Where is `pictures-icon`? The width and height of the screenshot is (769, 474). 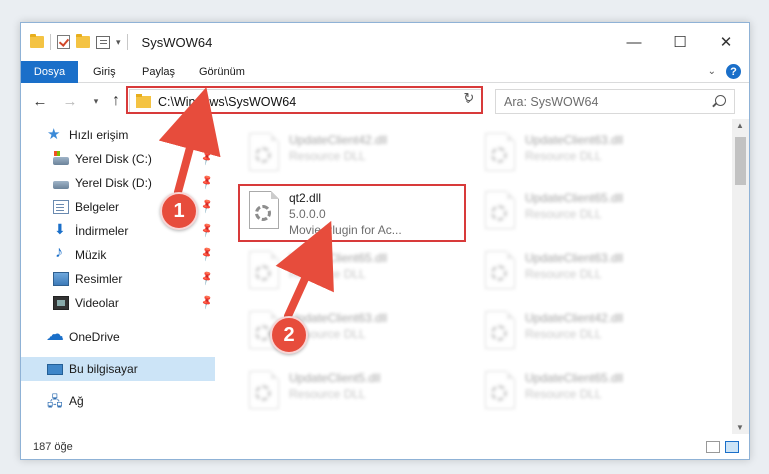 pictures-icon is located at coordinates (61, 279).